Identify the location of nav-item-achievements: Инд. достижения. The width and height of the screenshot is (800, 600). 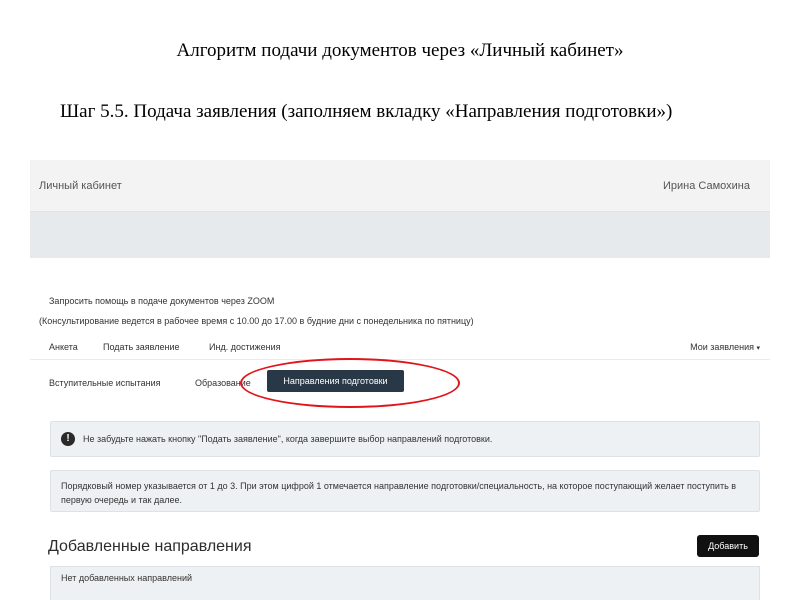
(245, 347).